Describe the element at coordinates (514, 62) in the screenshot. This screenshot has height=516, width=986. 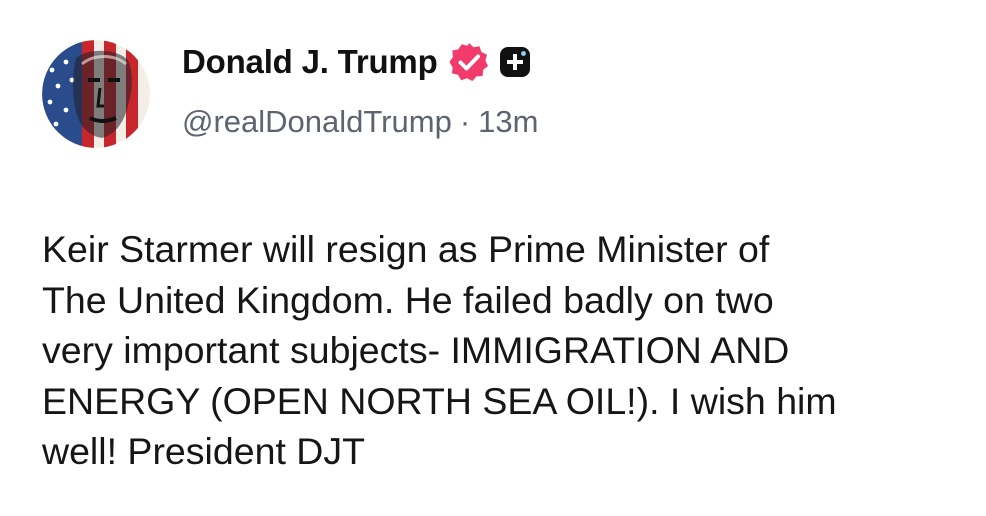
I see `plus-badge-icon` at that location.